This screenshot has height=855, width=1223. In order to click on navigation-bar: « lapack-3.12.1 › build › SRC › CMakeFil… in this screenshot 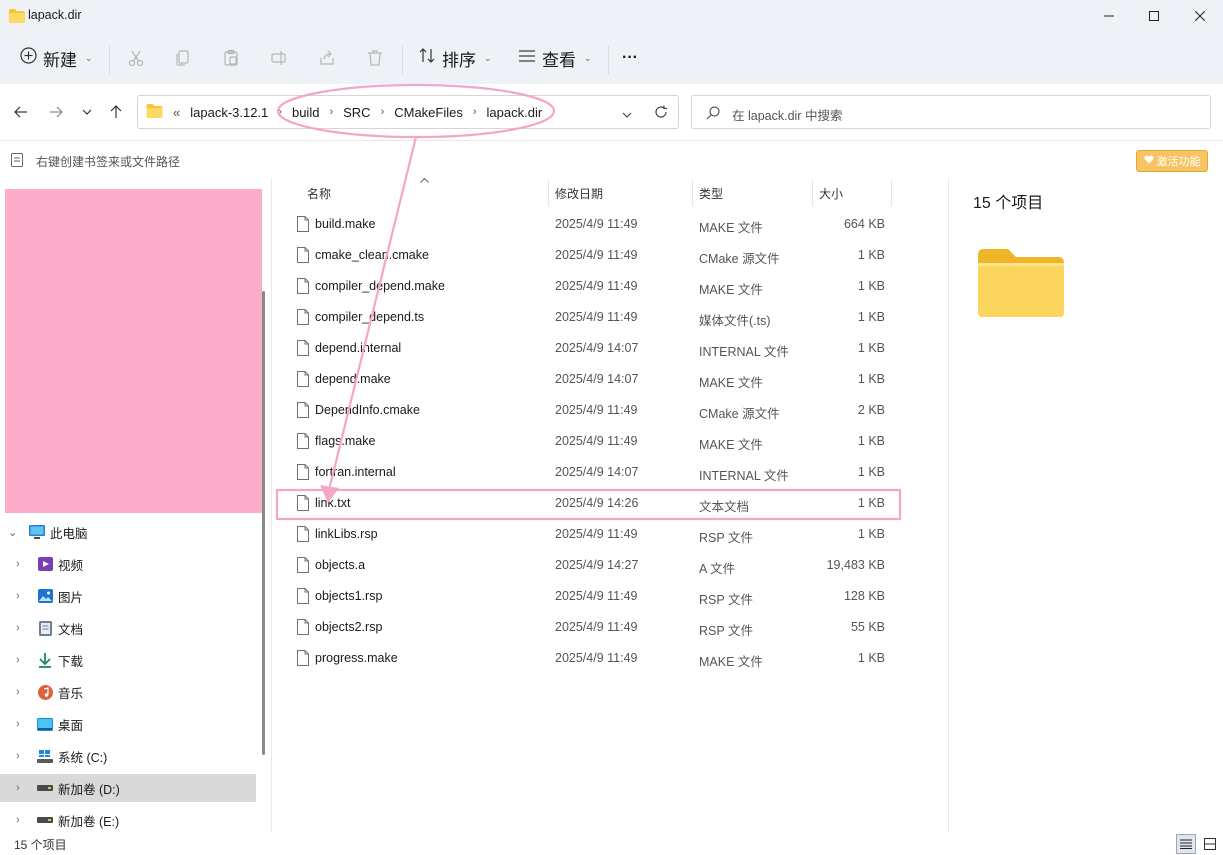, I will do `click(611, 112)`.